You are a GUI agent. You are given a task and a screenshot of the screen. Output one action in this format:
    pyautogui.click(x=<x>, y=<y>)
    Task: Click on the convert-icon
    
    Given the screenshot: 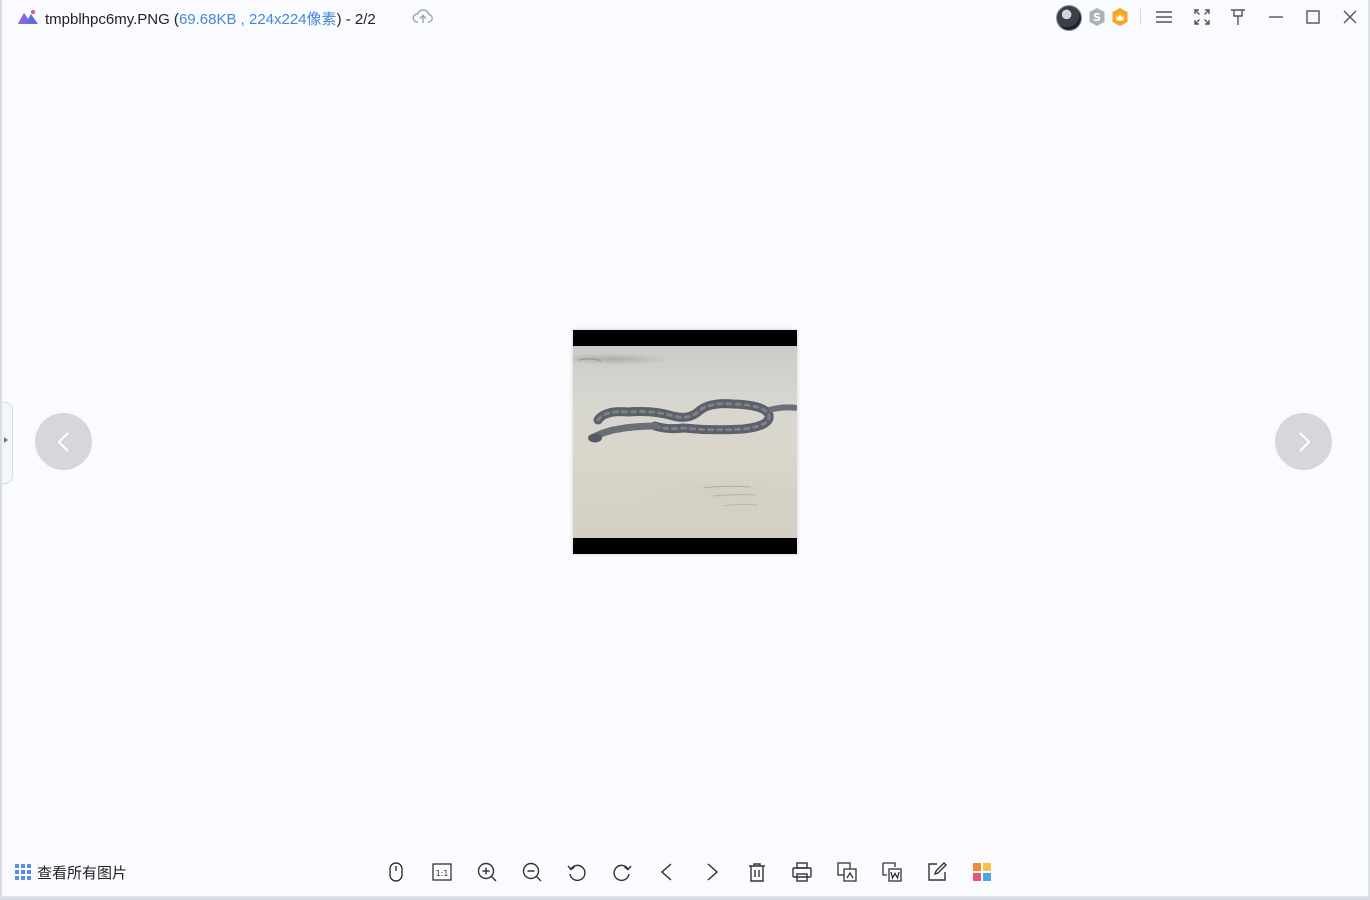 What is the action you would take?
    pyautogui.click(x=847, y=872)
    